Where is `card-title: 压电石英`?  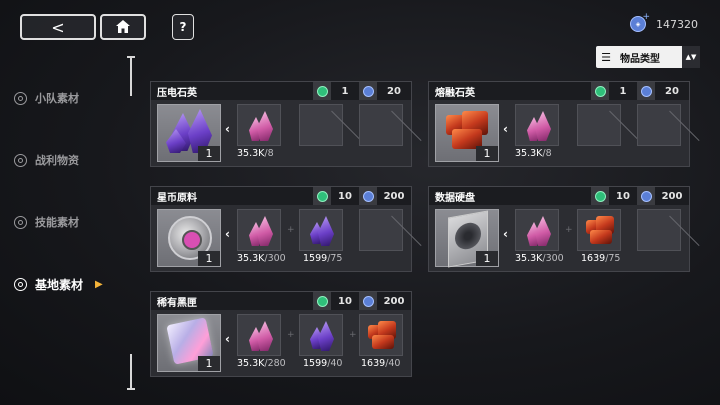 card-title: 压电石英 is located at coordinates (177, 93).